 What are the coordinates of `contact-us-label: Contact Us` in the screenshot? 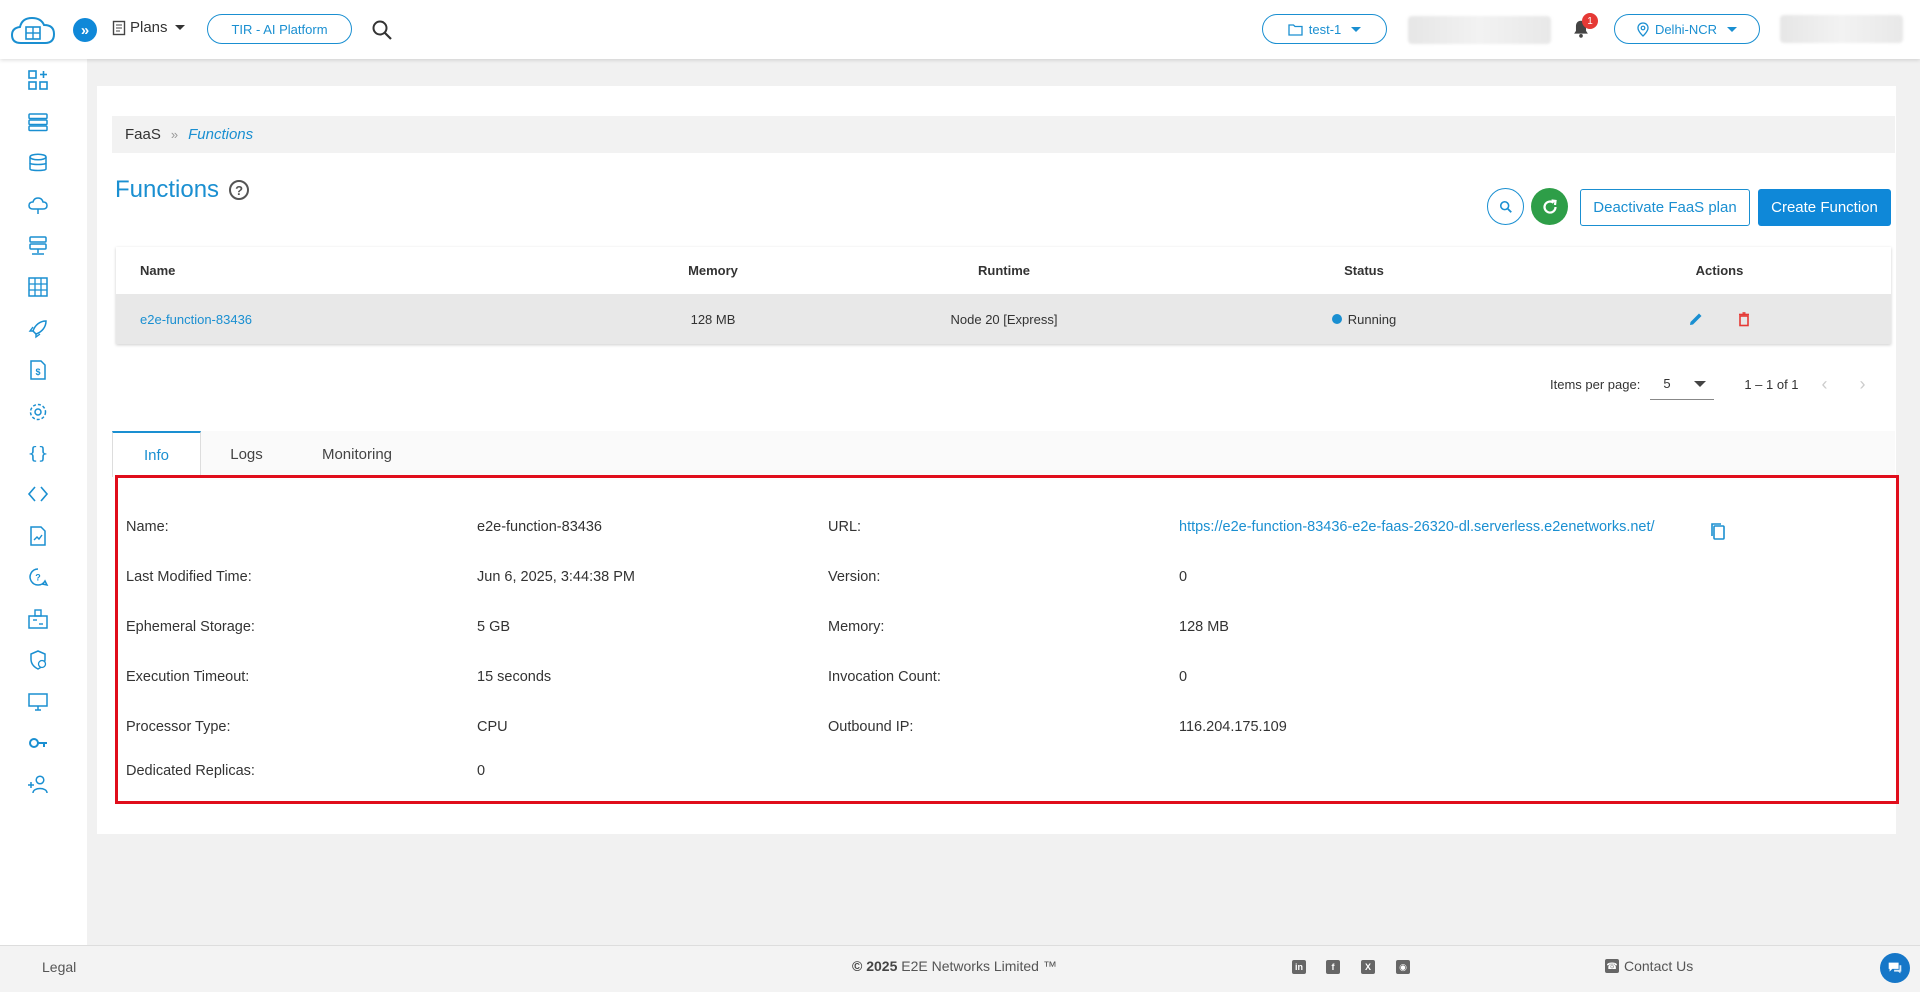 It's located at (1659, 966).